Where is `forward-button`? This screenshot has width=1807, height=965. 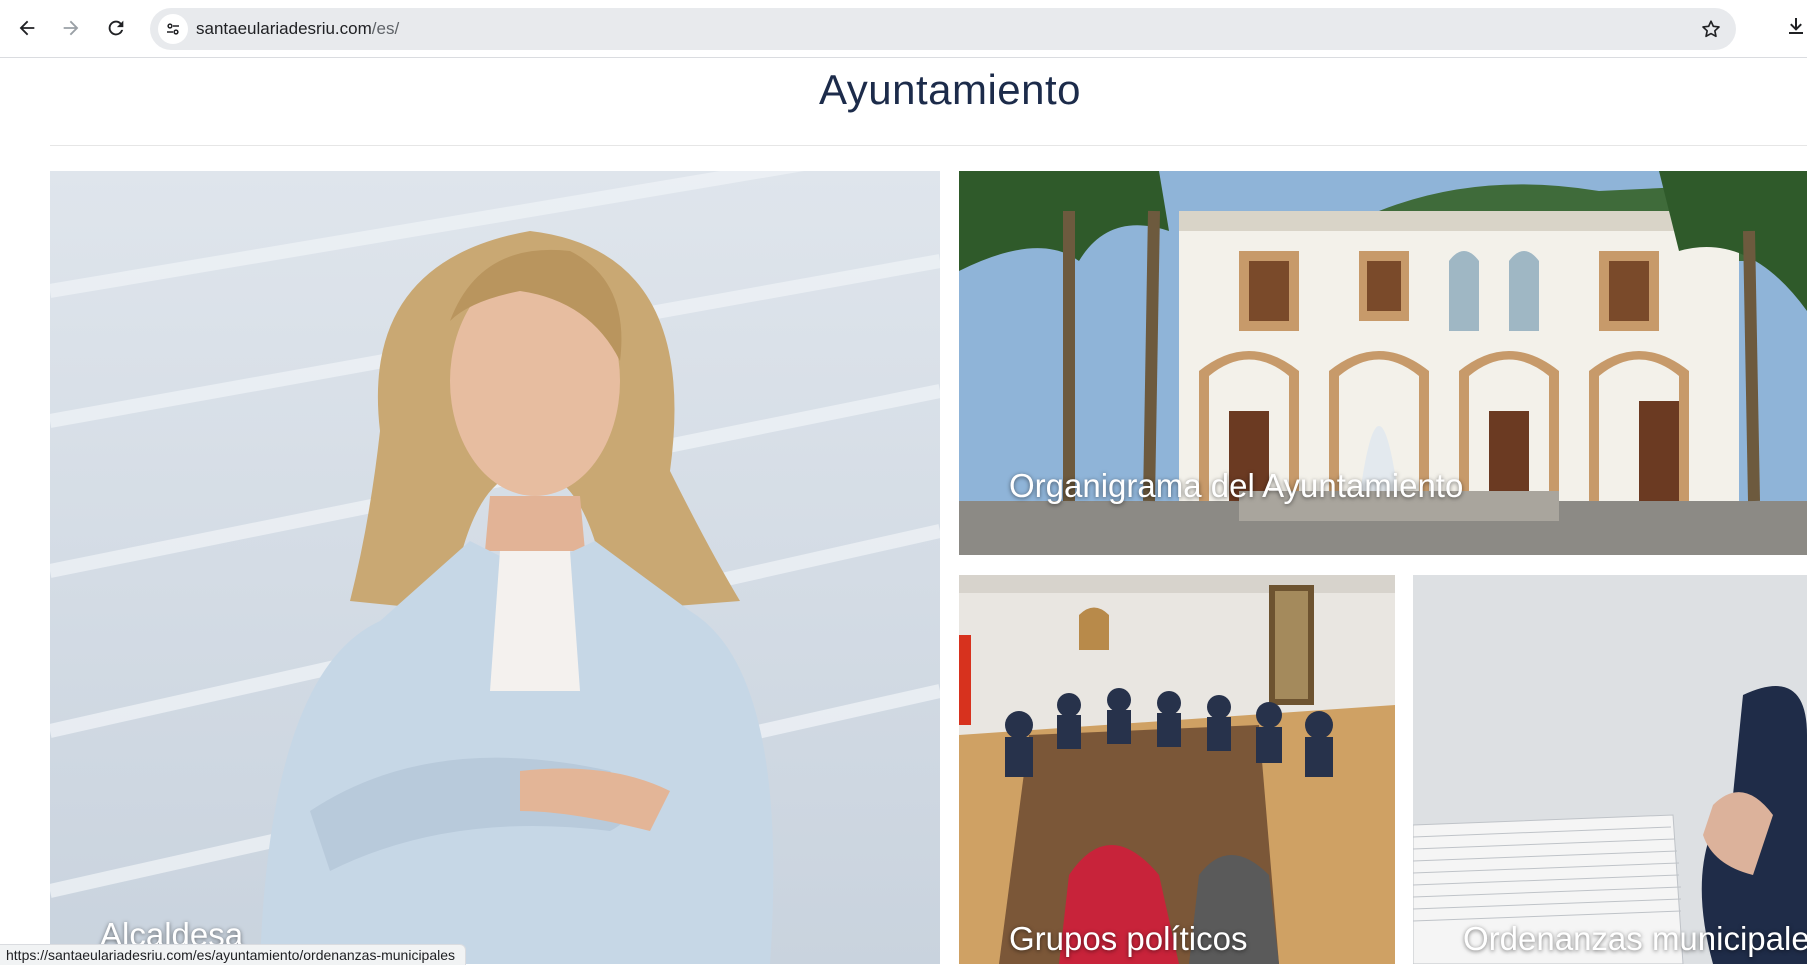 forward-button is located at coordinates (71, 28).